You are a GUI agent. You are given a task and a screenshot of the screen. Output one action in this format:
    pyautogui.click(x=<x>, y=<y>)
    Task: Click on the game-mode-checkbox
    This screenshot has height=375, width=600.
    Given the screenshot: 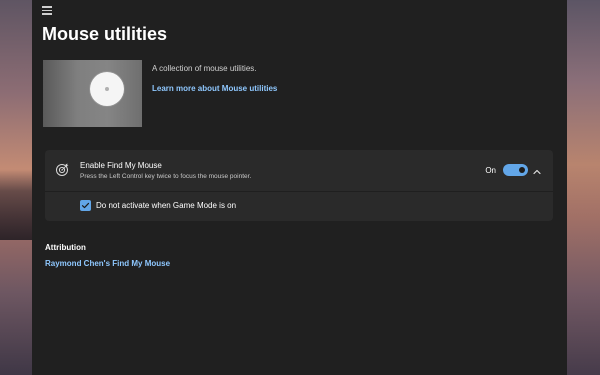 What is the action you would take?
    pyautogui.click(x=85, y=205)
    